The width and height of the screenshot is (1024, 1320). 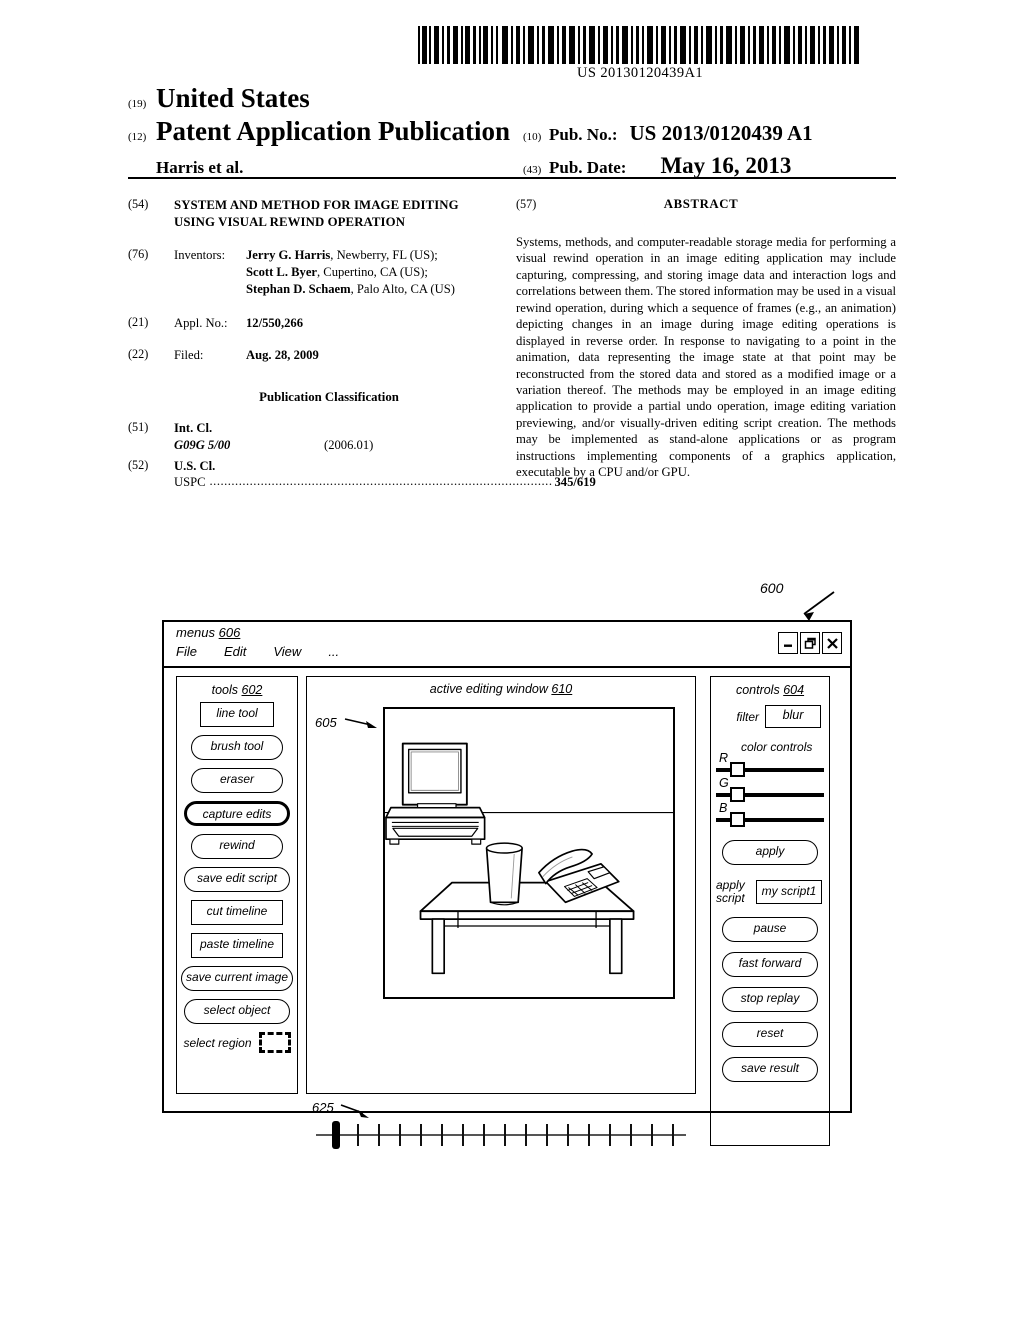 I want to click on slider-blue: B, so click(x=770, y=814).